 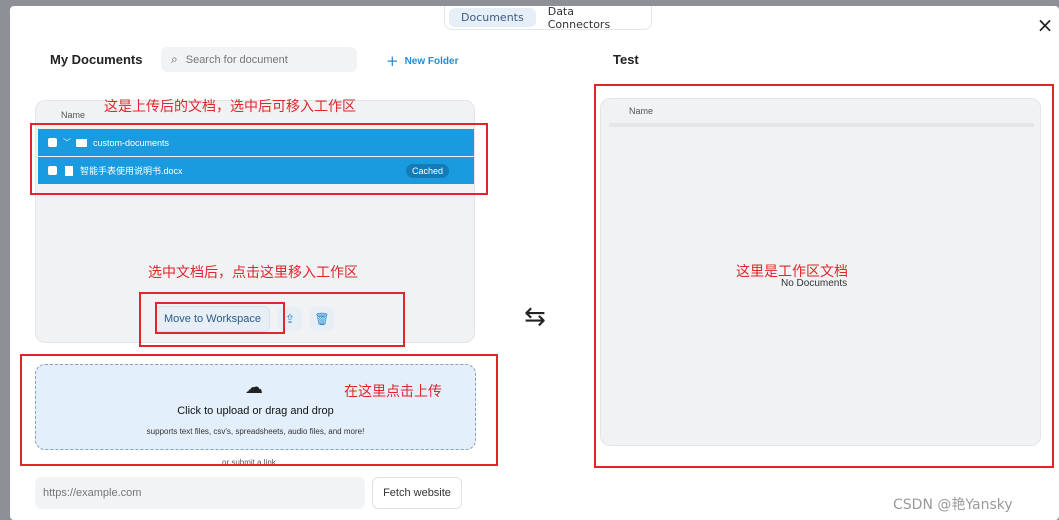 I want to click on new-folder-button: + New Folder, so click(x=422, y=61).